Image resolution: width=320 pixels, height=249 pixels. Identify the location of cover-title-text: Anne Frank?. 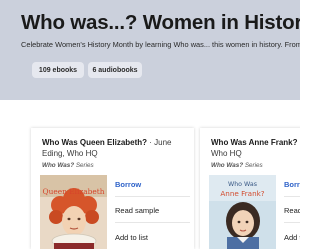
(242, 193).